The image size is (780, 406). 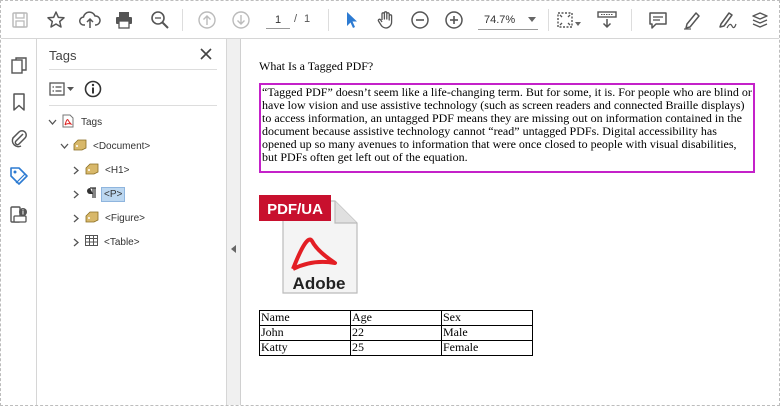 What do you see at coordinates (93, 89) in the screenshot?
I see `info-icon` at bounding box center [93, 89].